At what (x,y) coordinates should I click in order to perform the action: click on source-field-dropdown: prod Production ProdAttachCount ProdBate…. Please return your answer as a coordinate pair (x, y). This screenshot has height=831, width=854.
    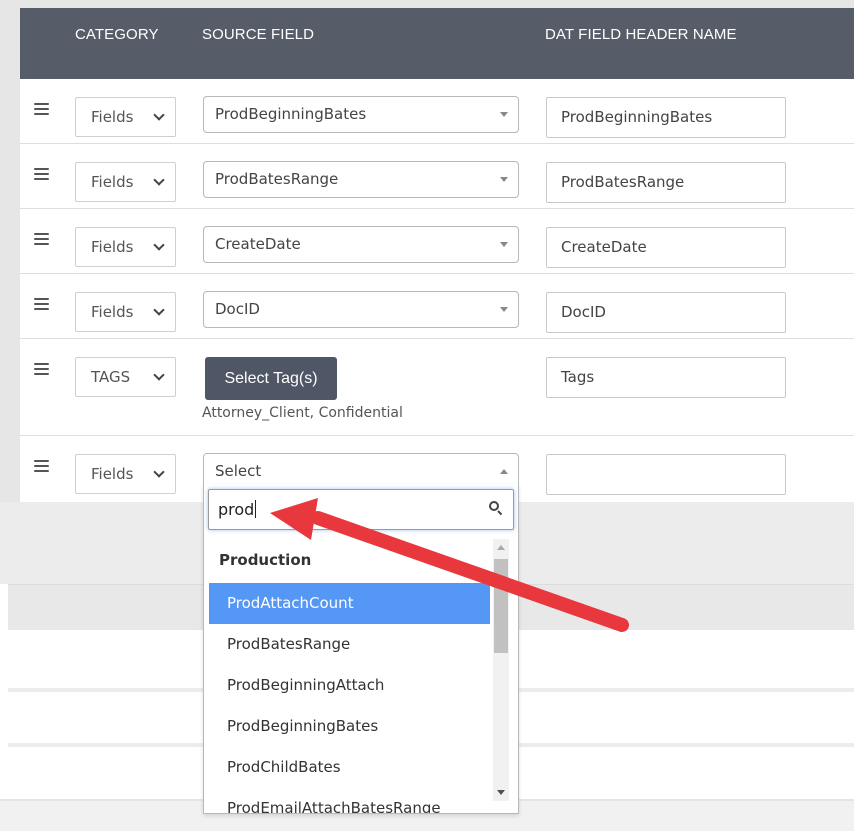
    Looking at the image, I should click on (361, 649).